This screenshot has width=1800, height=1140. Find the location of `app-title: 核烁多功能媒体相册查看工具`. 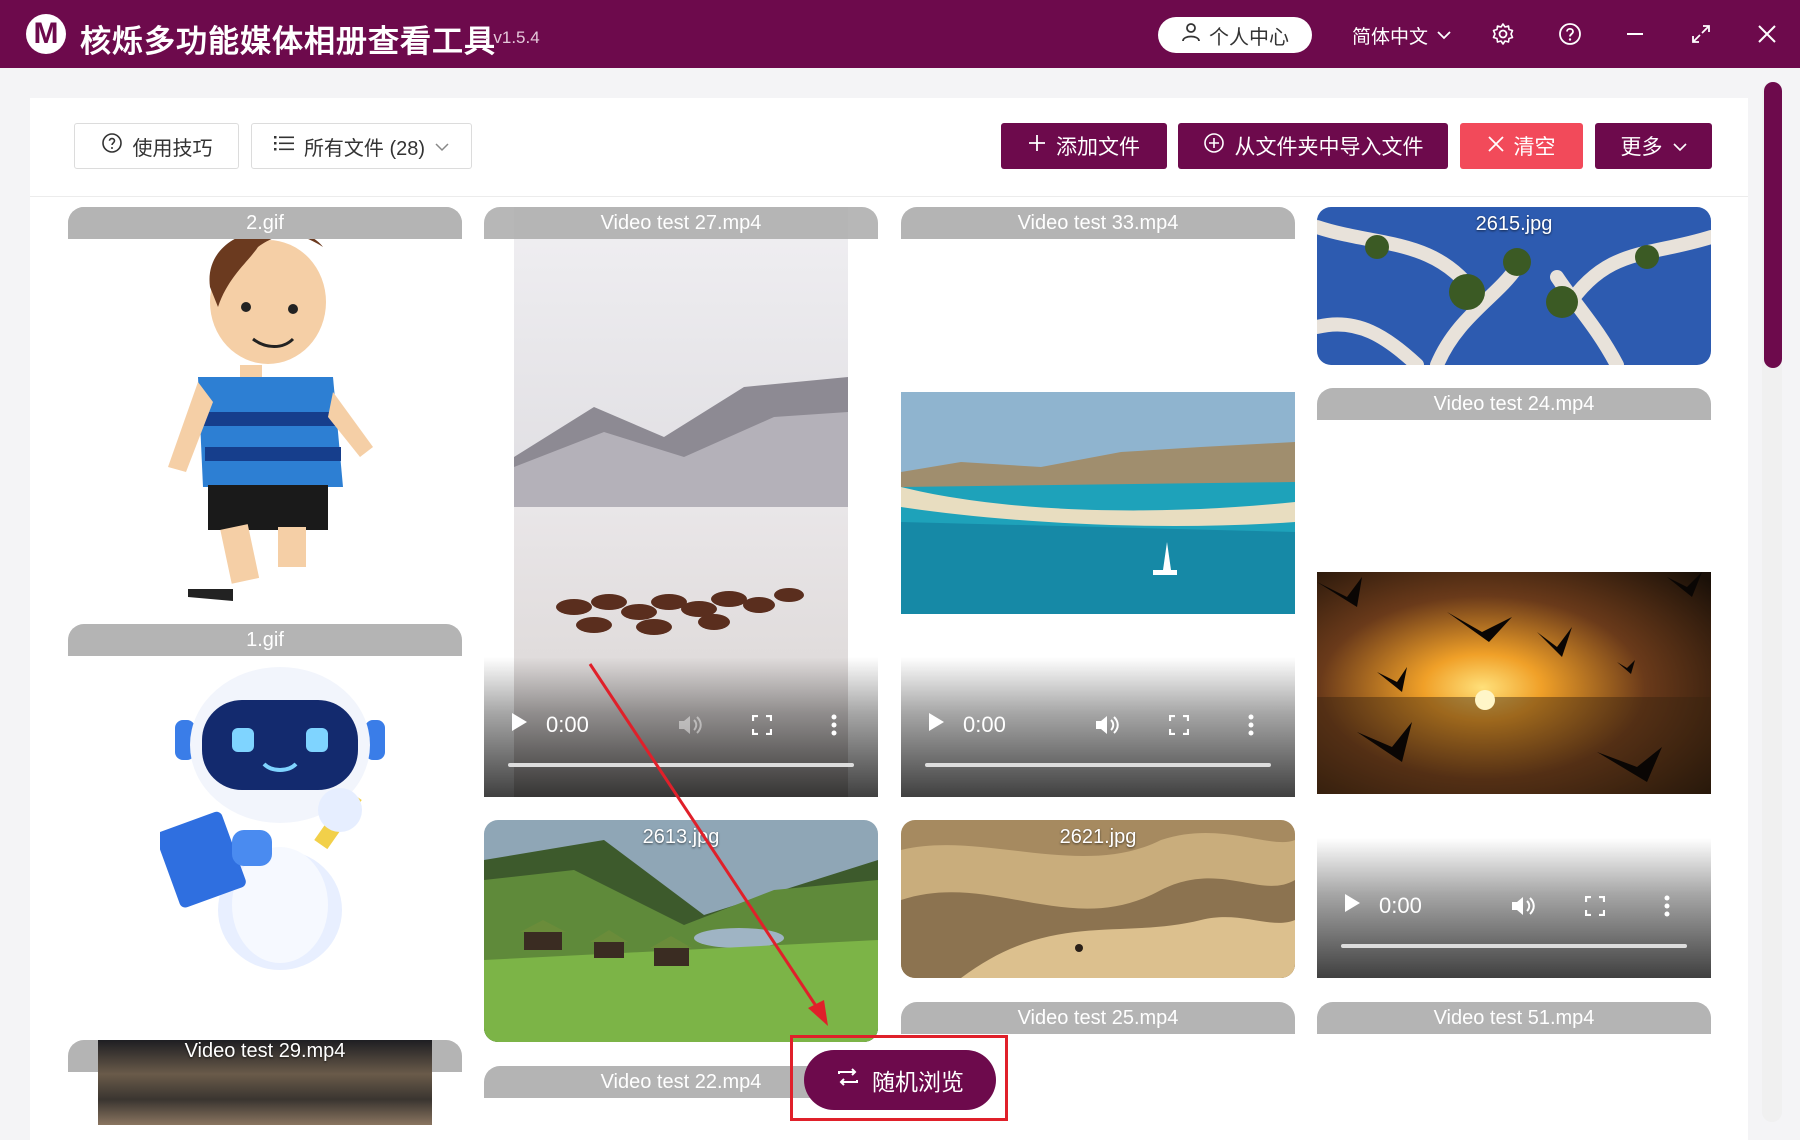

app-title: 核烁多功能媒体相册查看工具 is located at coordinates (288, 41).